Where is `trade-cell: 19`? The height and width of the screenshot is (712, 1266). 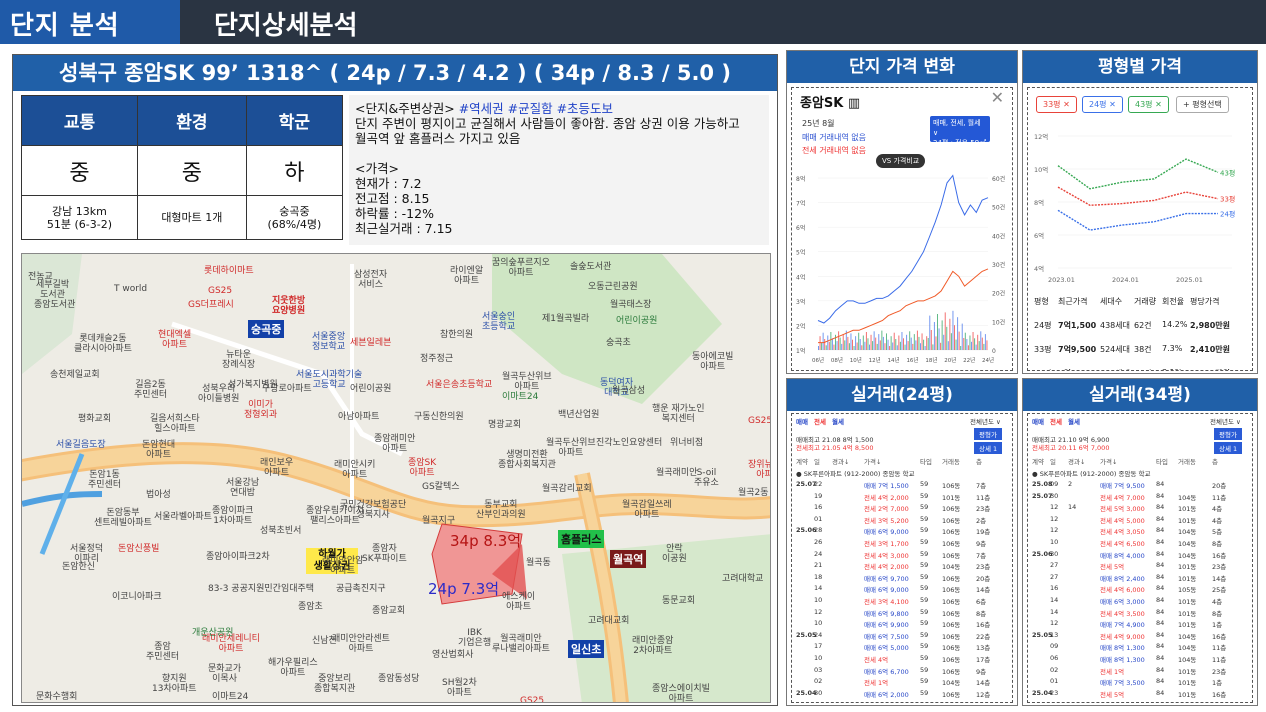
trade-cell: 19 is located at coordinates (818, 495).